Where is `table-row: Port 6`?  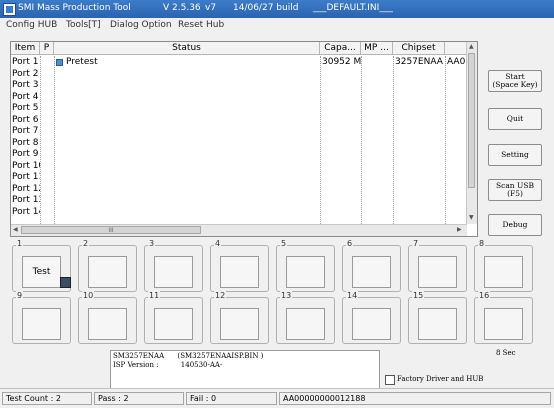
table-row: Port 6 is located at coordinates (241, 121).